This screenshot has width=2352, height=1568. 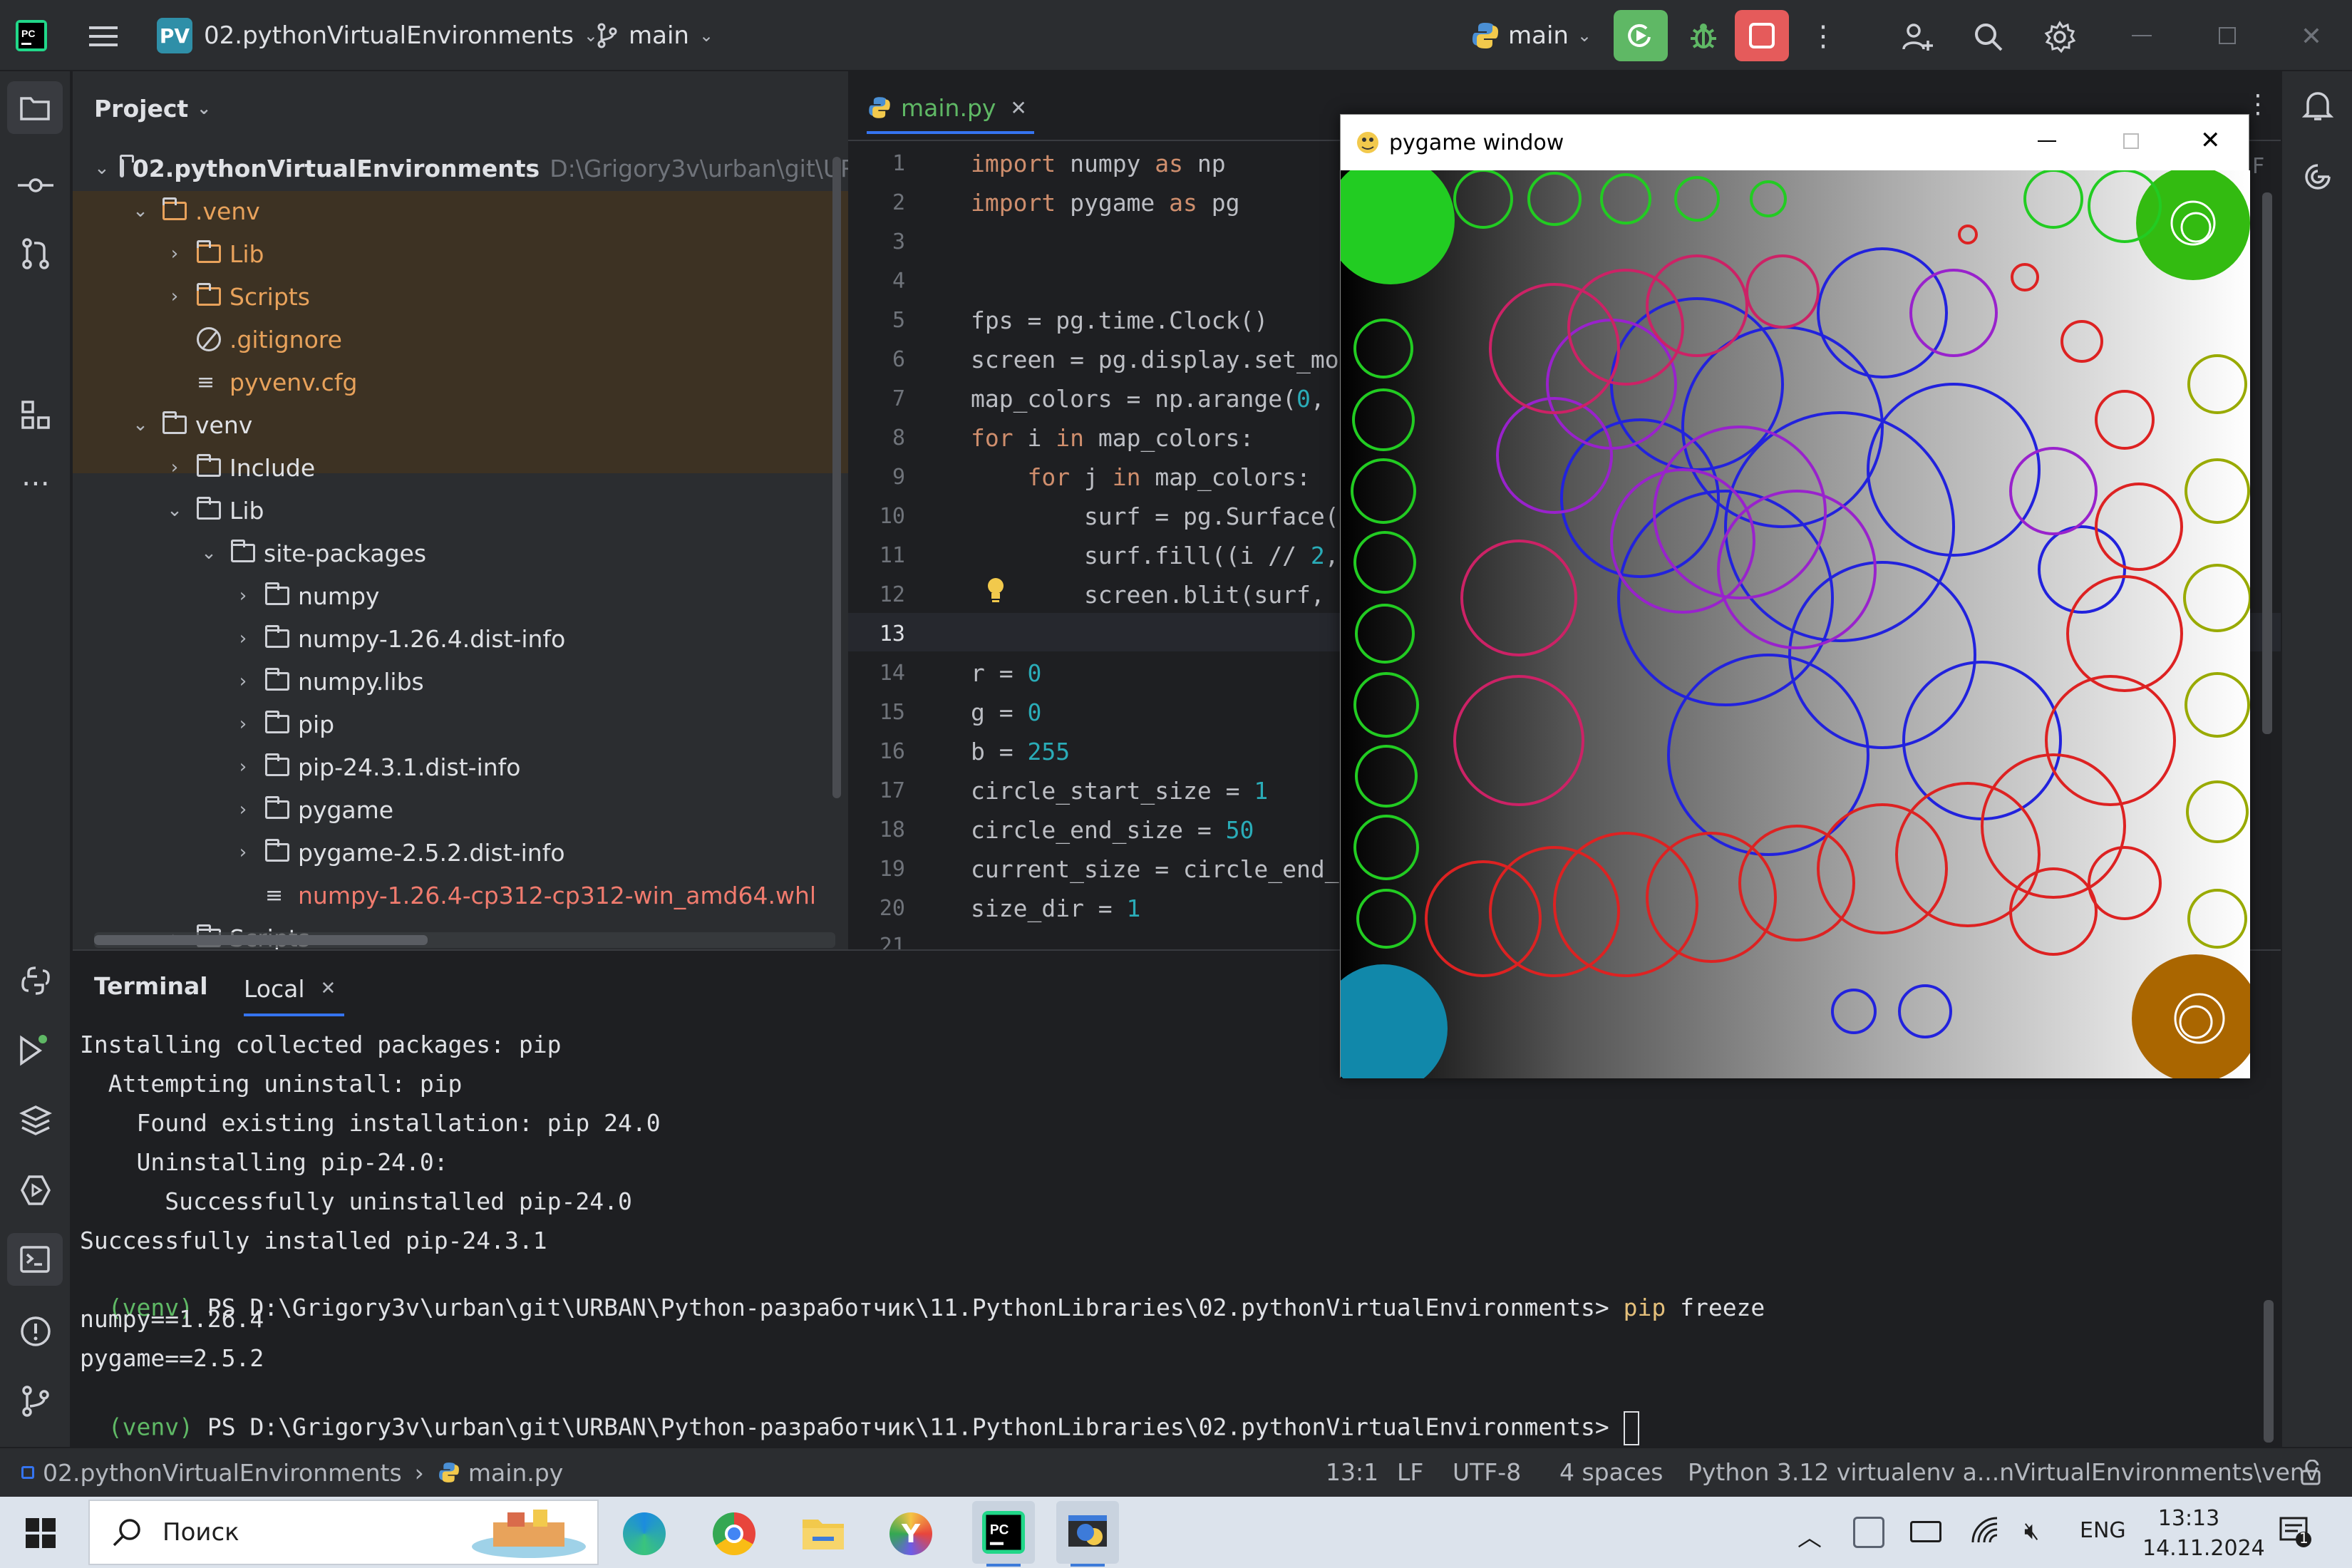 I want to click on tree-root-label: 02.pythonVirtualEnvironments, so click(x=336, y=168).